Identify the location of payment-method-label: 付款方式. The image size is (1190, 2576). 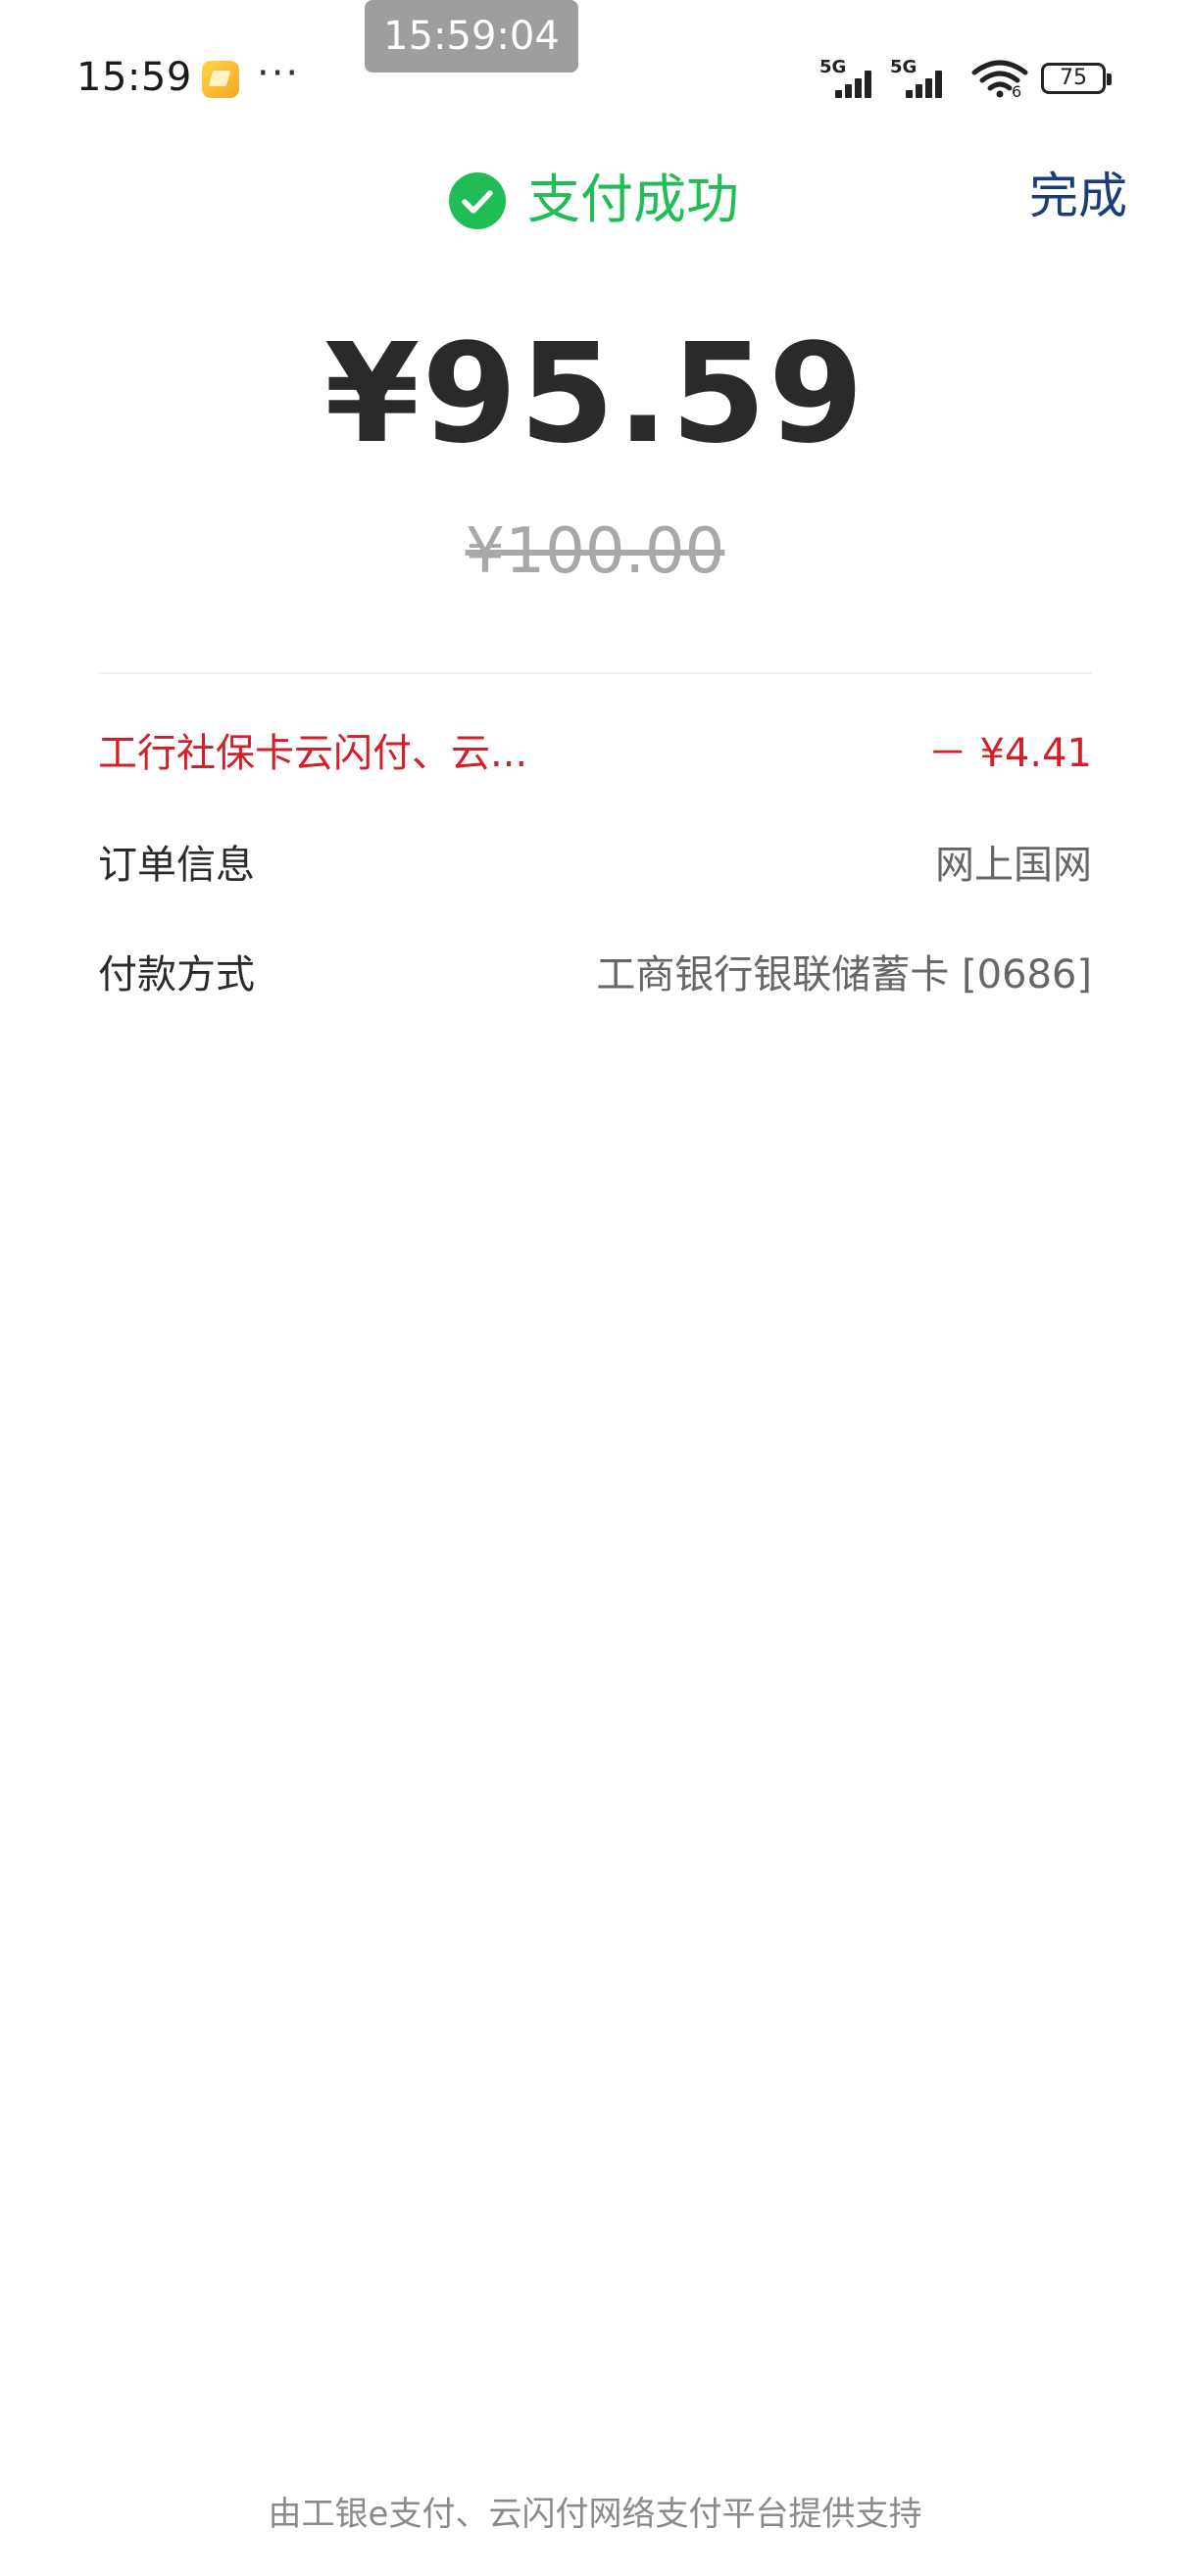
(176, 974).